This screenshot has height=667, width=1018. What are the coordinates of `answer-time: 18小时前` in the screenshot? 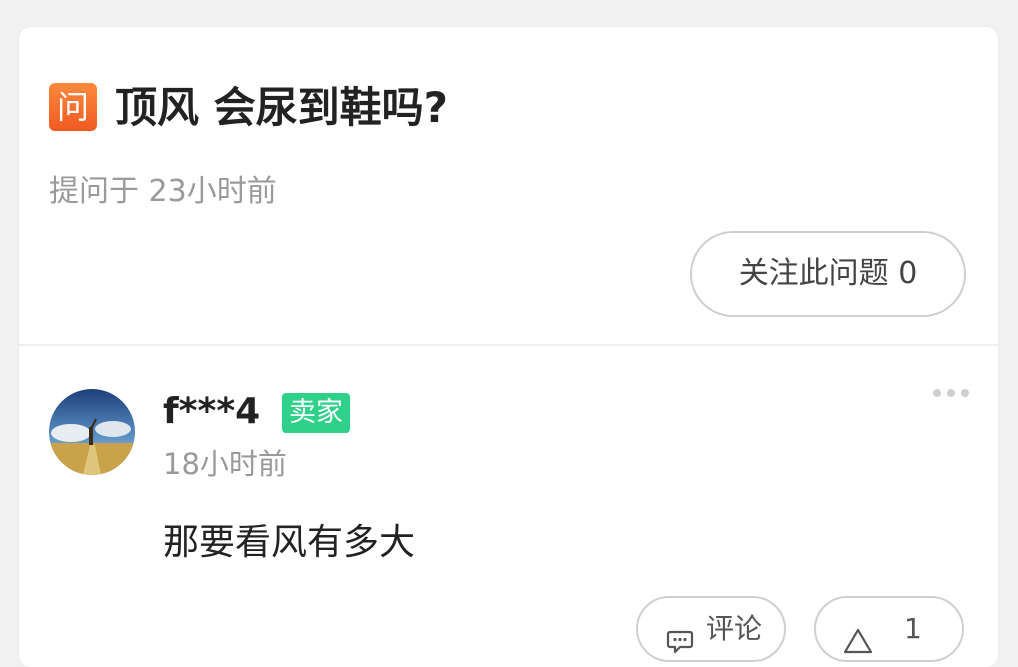 It's located at (225, 464).